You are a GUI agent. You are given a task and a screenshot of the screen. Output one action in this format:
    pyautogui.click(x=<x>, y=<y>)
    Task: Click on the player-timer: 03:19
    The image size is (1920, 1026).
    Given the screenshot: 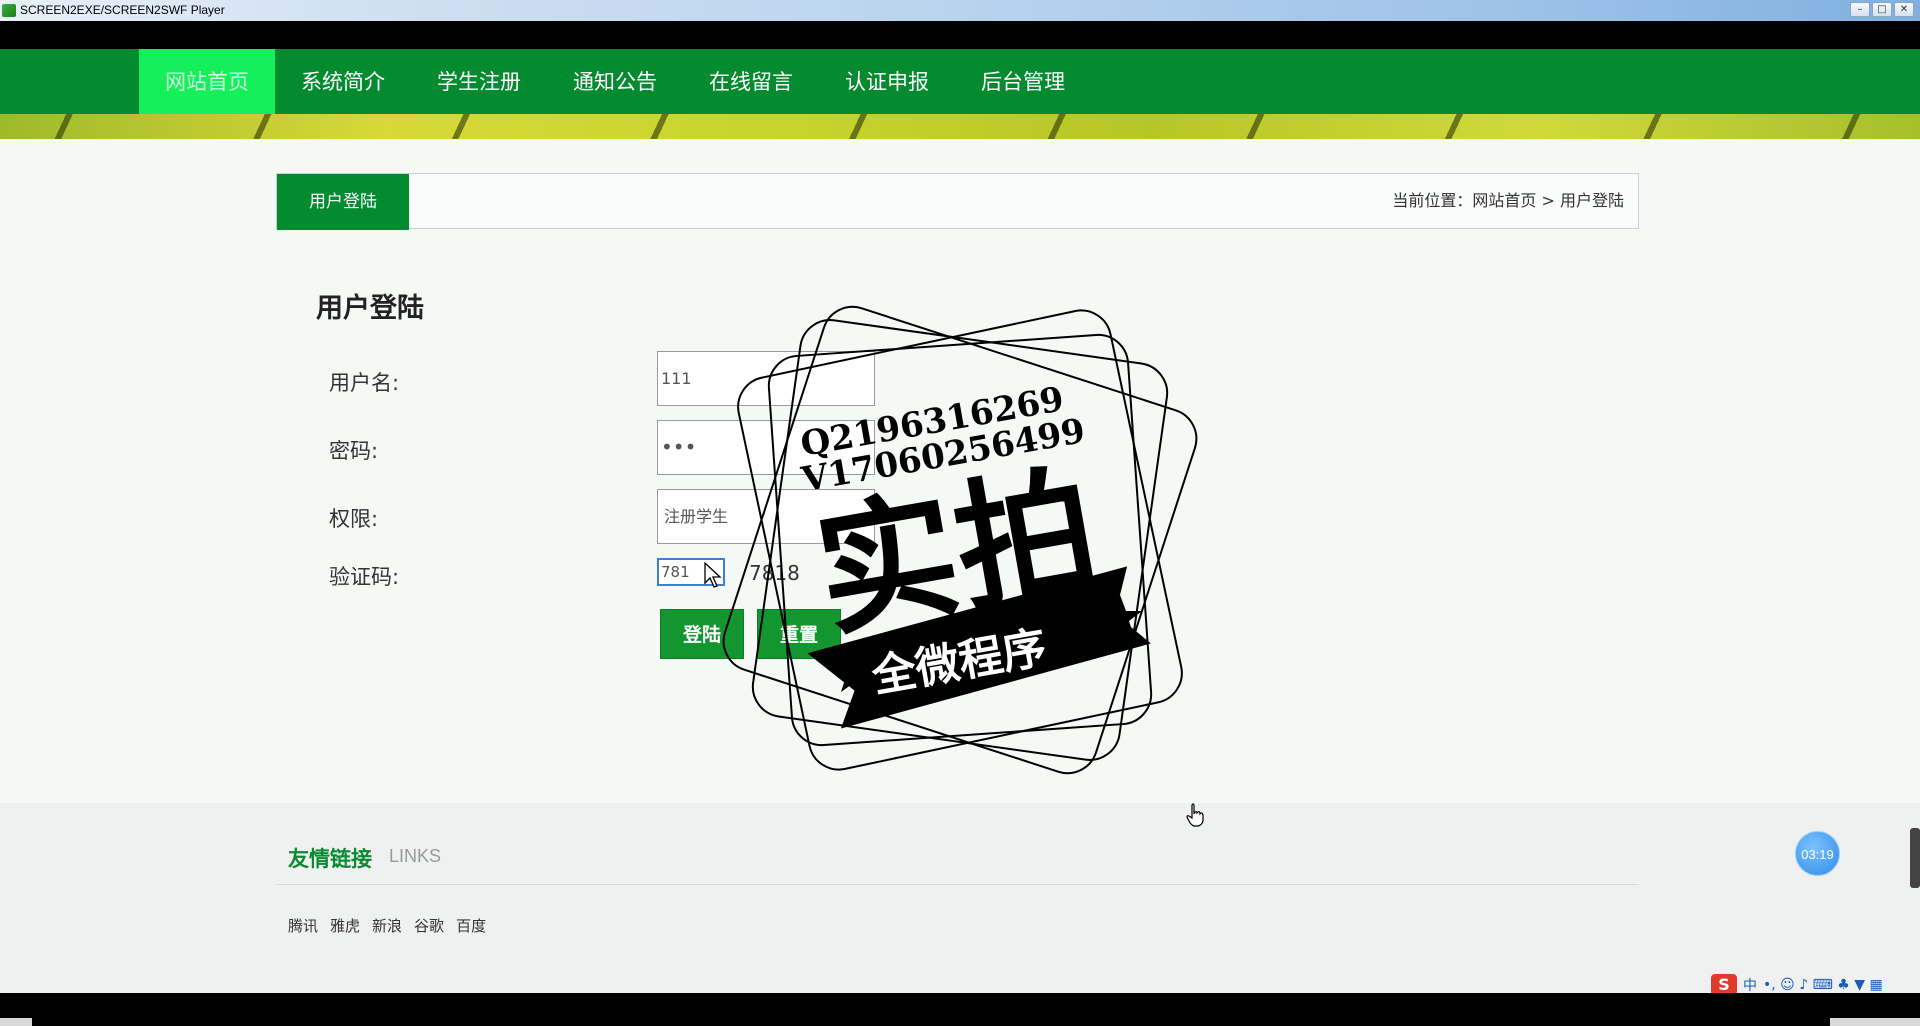 What is the action you would take?
    pyautogui.click(x=1817, y=853)
    